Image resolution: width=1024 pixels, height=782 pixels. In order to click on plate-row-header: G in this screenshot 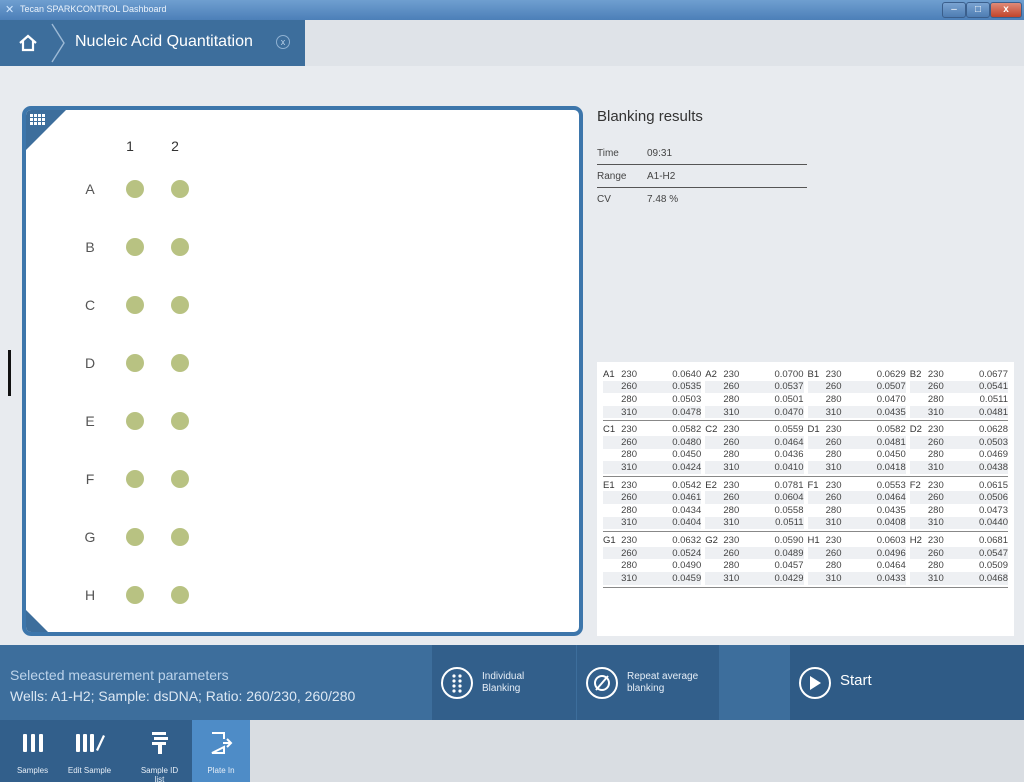, I will do `click(90, 537)`.